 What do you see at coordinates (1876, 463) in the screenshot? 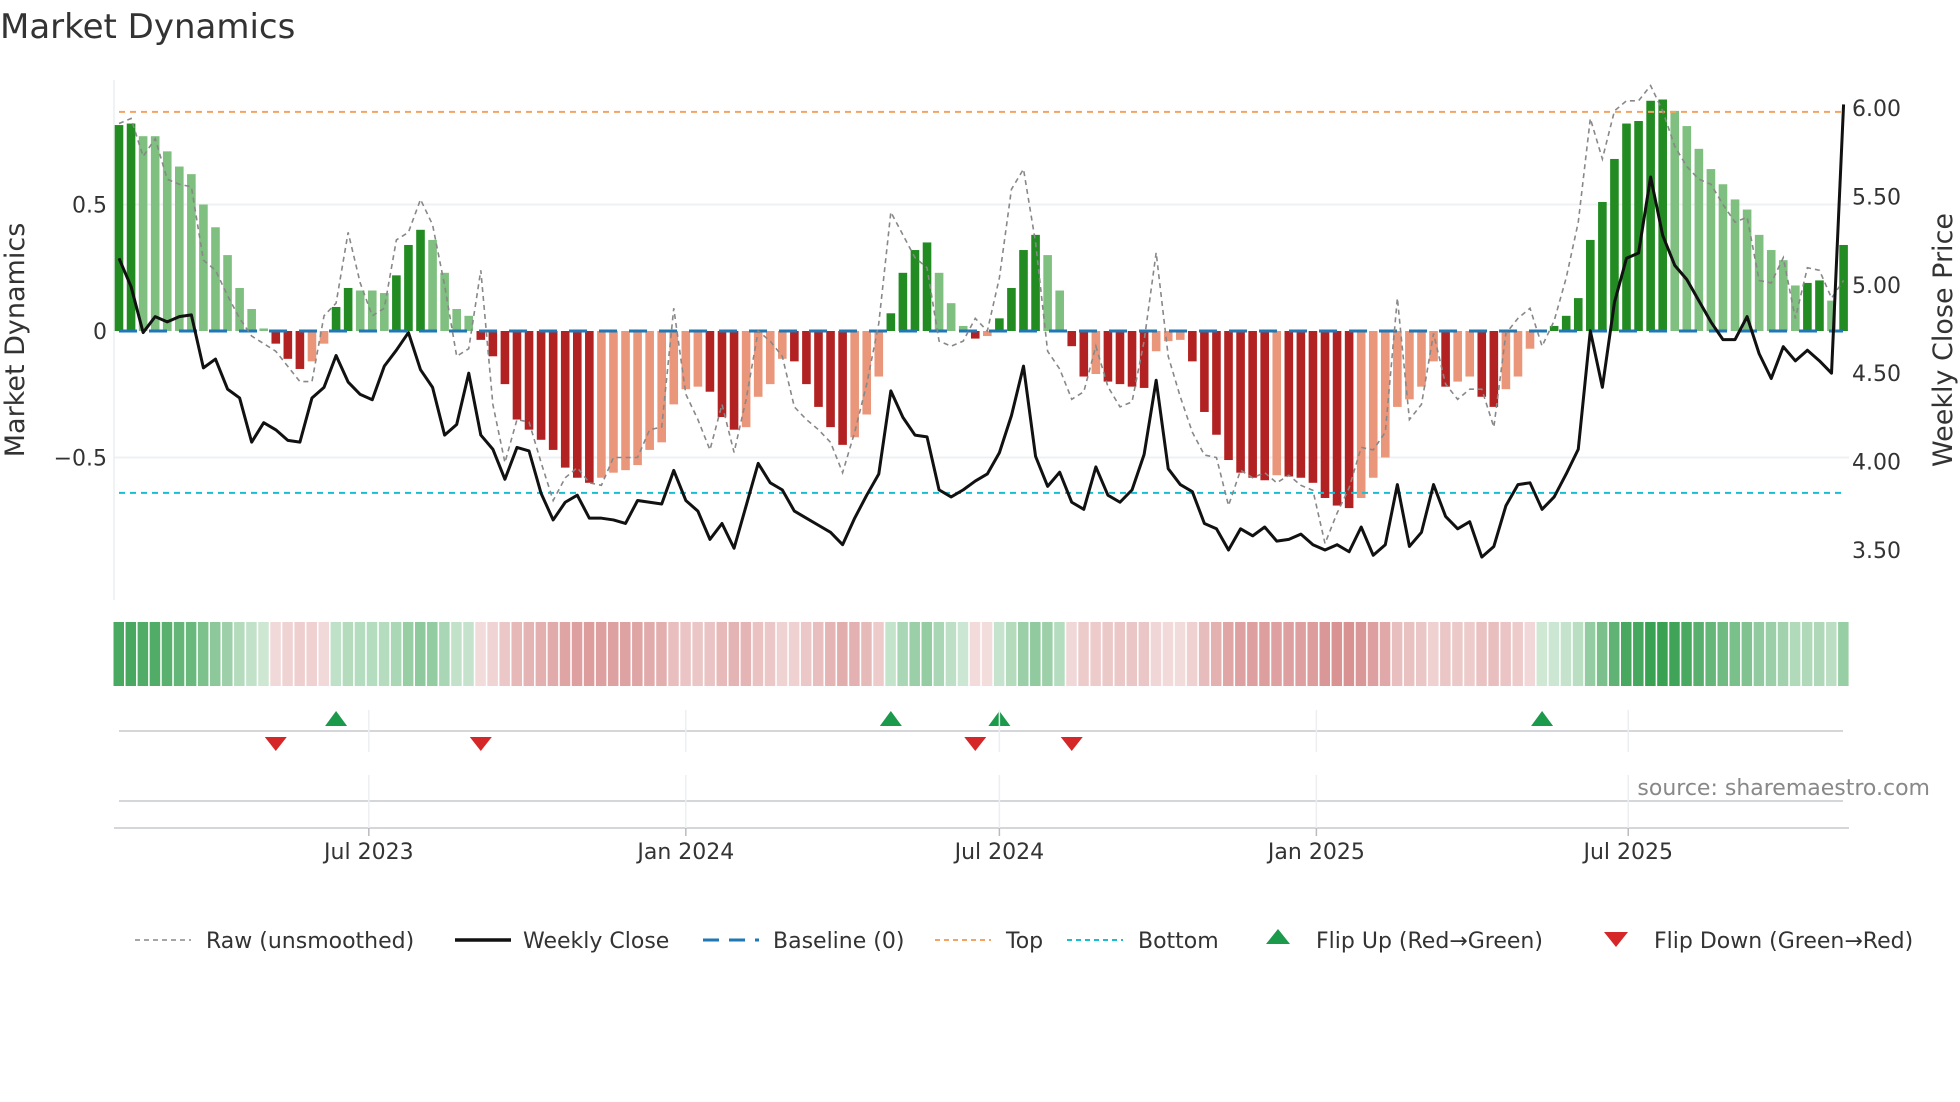
I see `right-tick-label: 4.00` at bounding box center [1876, 463].